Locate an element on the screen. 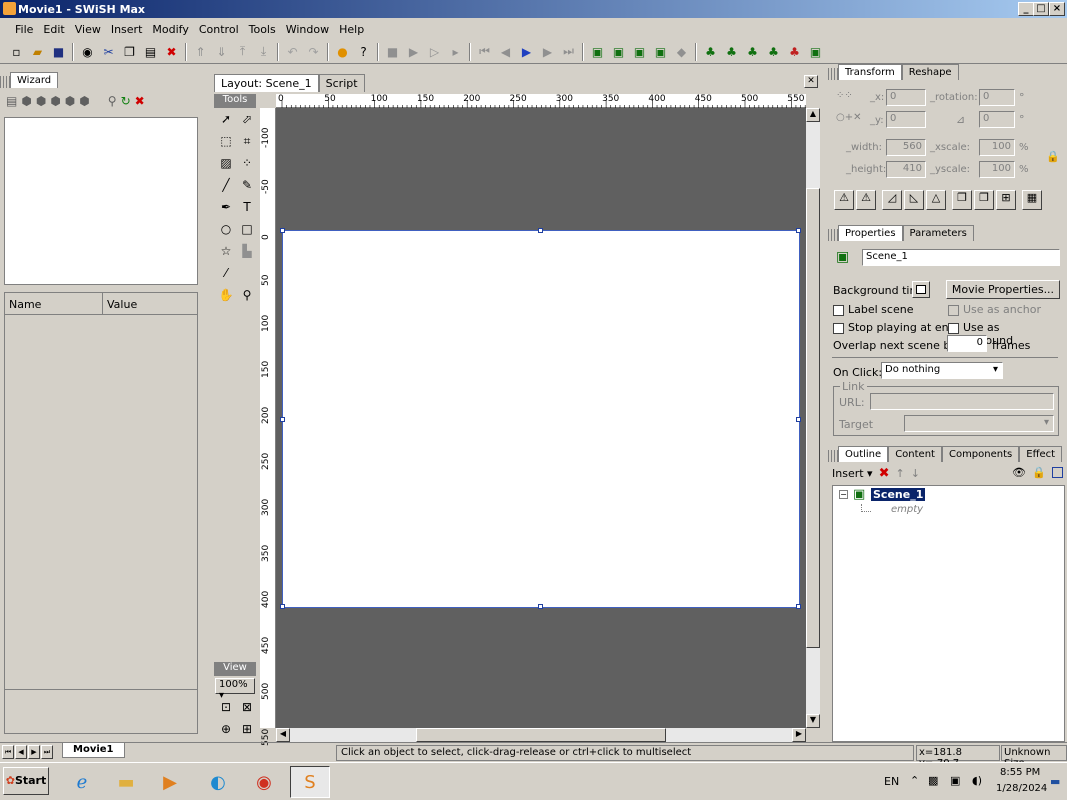 This screenshot has height=800, width=1067. anchor-icon: ▦ is located at coordinates (1032, 200).